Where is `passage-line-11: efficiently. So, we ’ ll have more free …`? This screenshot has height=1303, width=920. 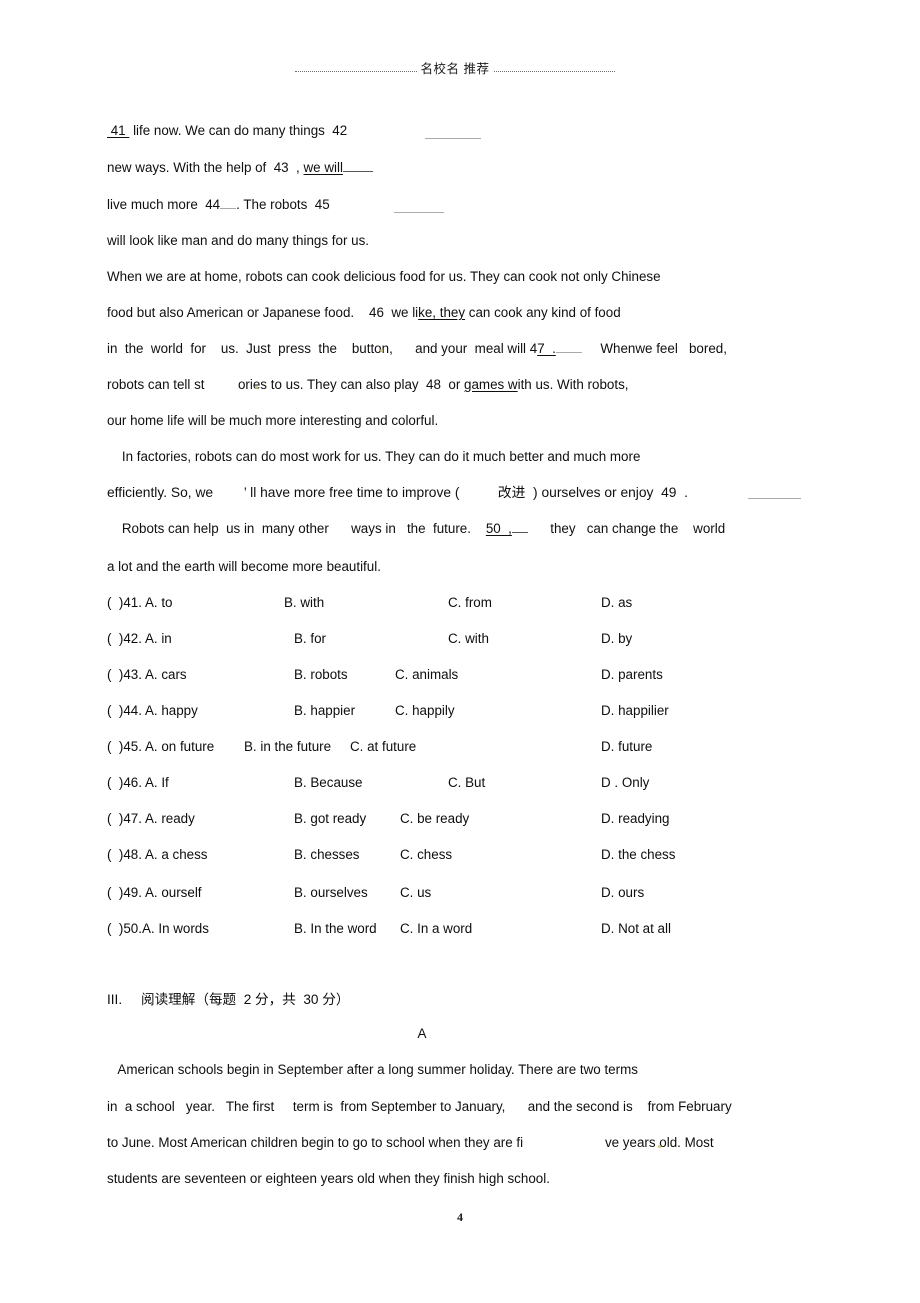 passage-line-11: efficiently. So, we ’ ll have more free … is located at coordinates (397, 492).